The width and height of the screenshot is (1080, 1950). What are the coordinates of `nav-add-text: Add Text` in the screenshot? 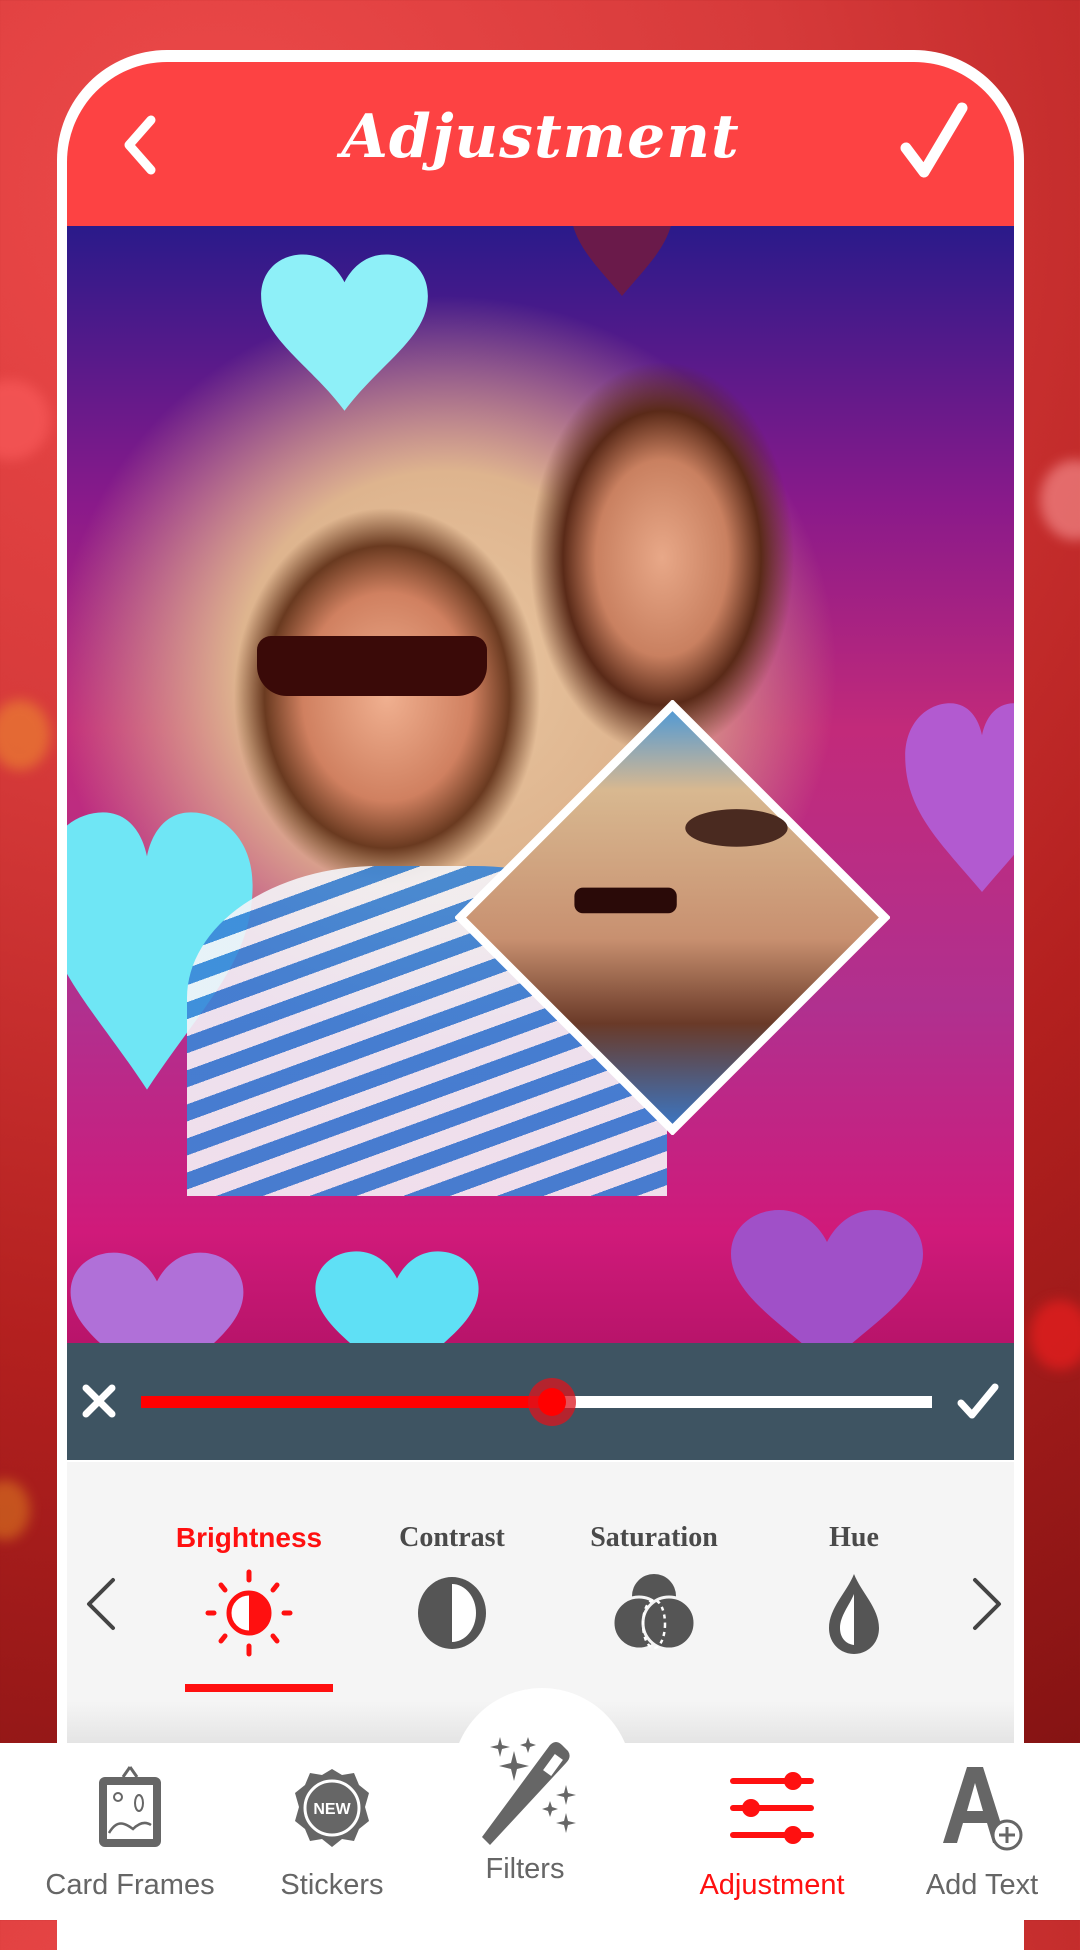 It's located at (981, 1832).